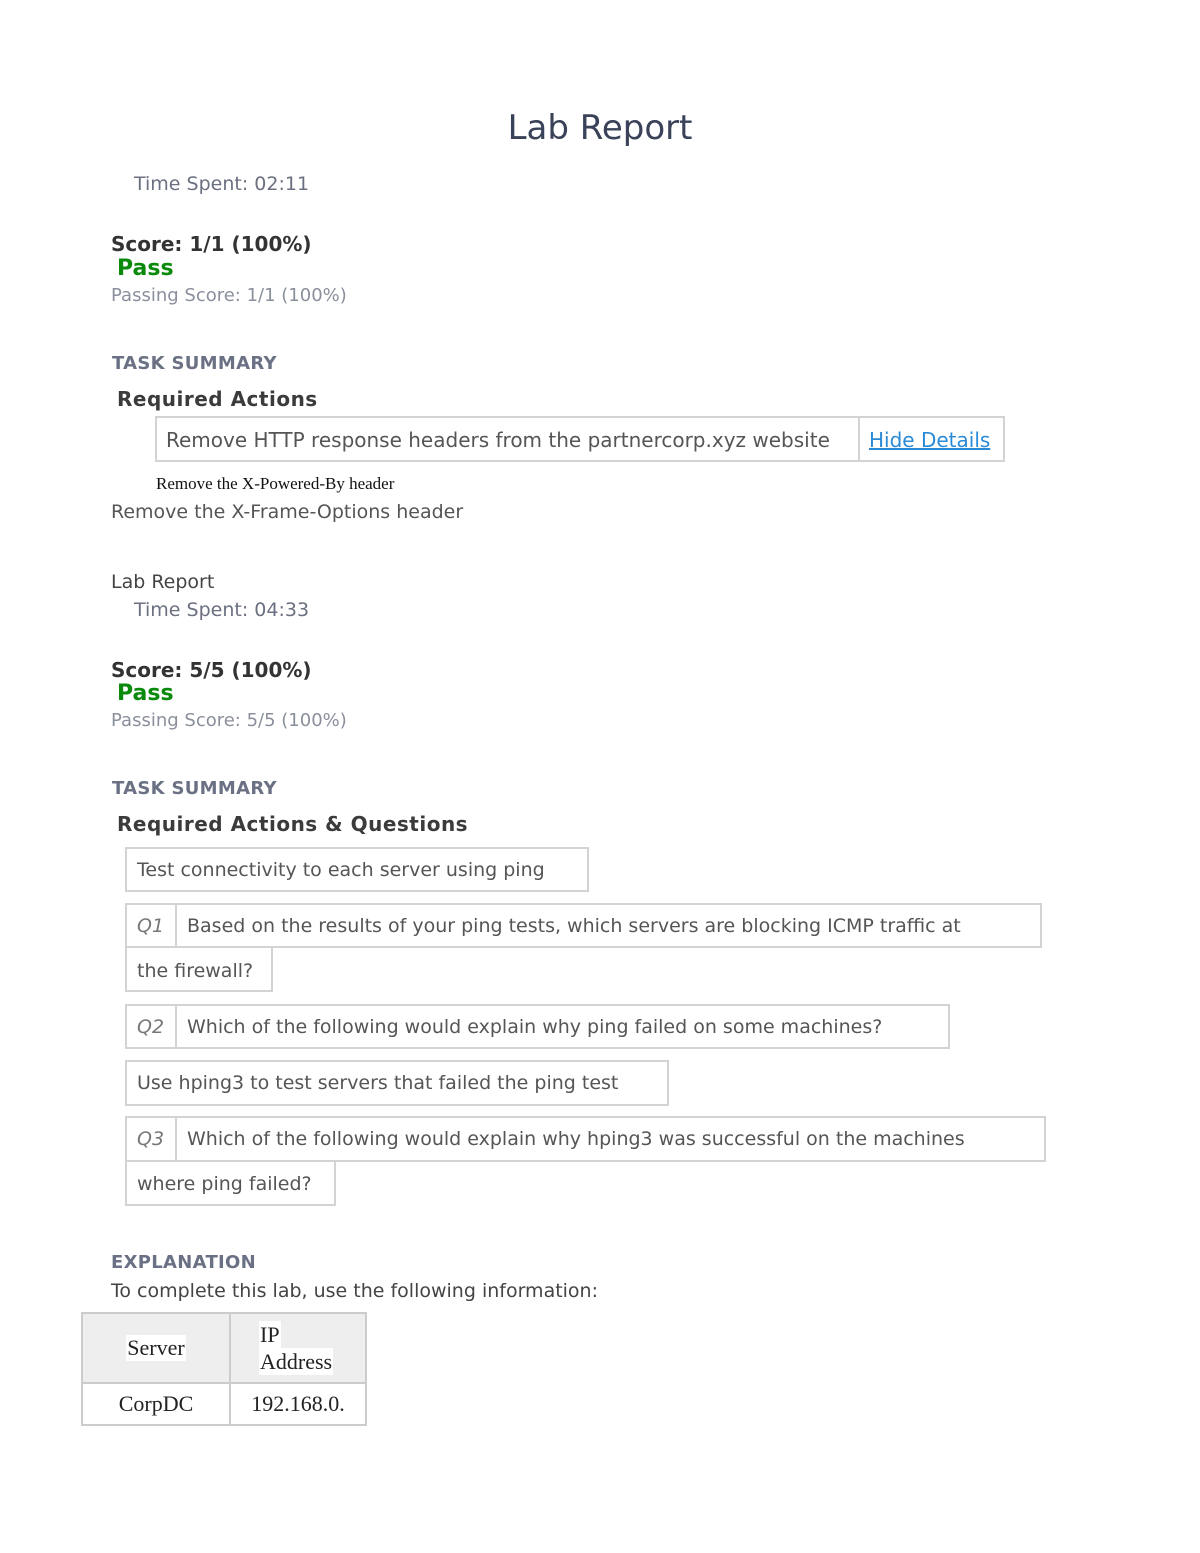 This screenshot has width=1200, height=1553. Describe the element at coordinates (293, 824) in the screenshot. I see `required-actions-questions-heading: Required Actions & Questions` at that location.